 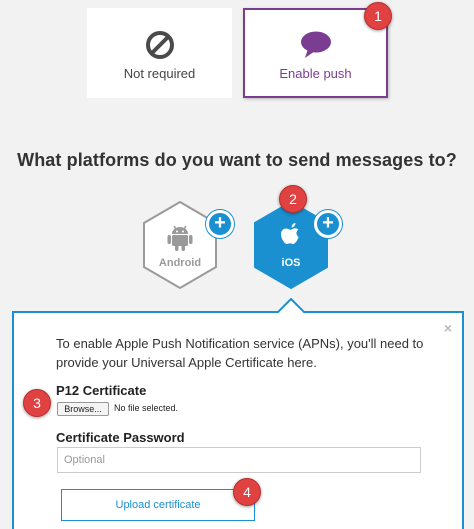 I want to click on add-ios-button: +, so click(x=328, y=224).